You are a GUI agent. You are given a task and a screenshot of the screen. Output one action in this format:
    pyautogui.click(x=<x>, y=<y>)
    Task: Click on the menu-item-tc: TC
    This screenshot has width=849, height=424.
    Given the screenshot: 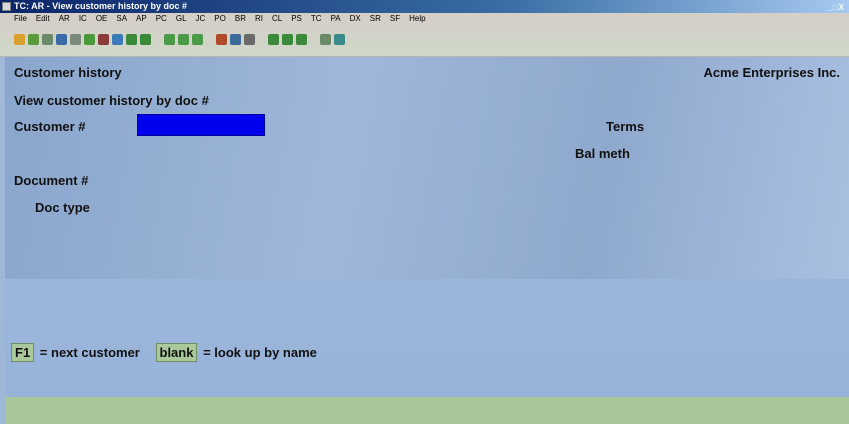 What is the action you would take?
    pyautogui.click(x=316, y=19)
    